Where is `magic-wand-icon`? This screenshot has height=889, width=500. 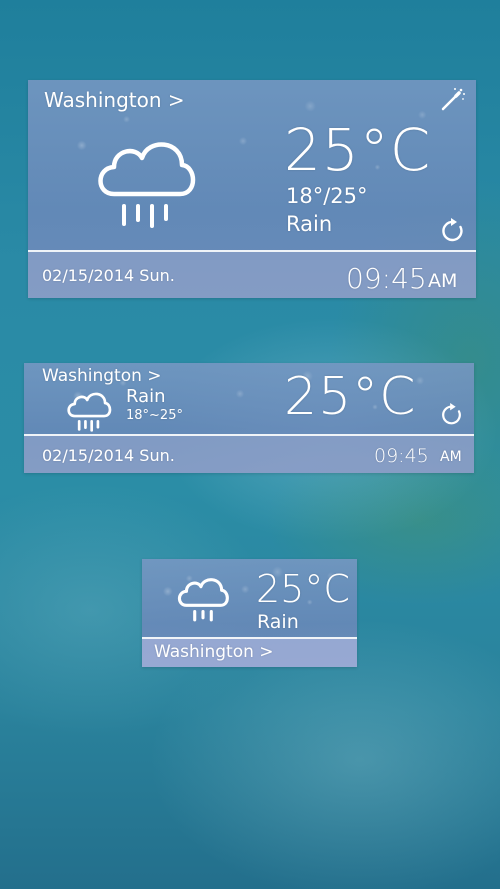 magic-wand-icon is located at coordinates (452, 100).